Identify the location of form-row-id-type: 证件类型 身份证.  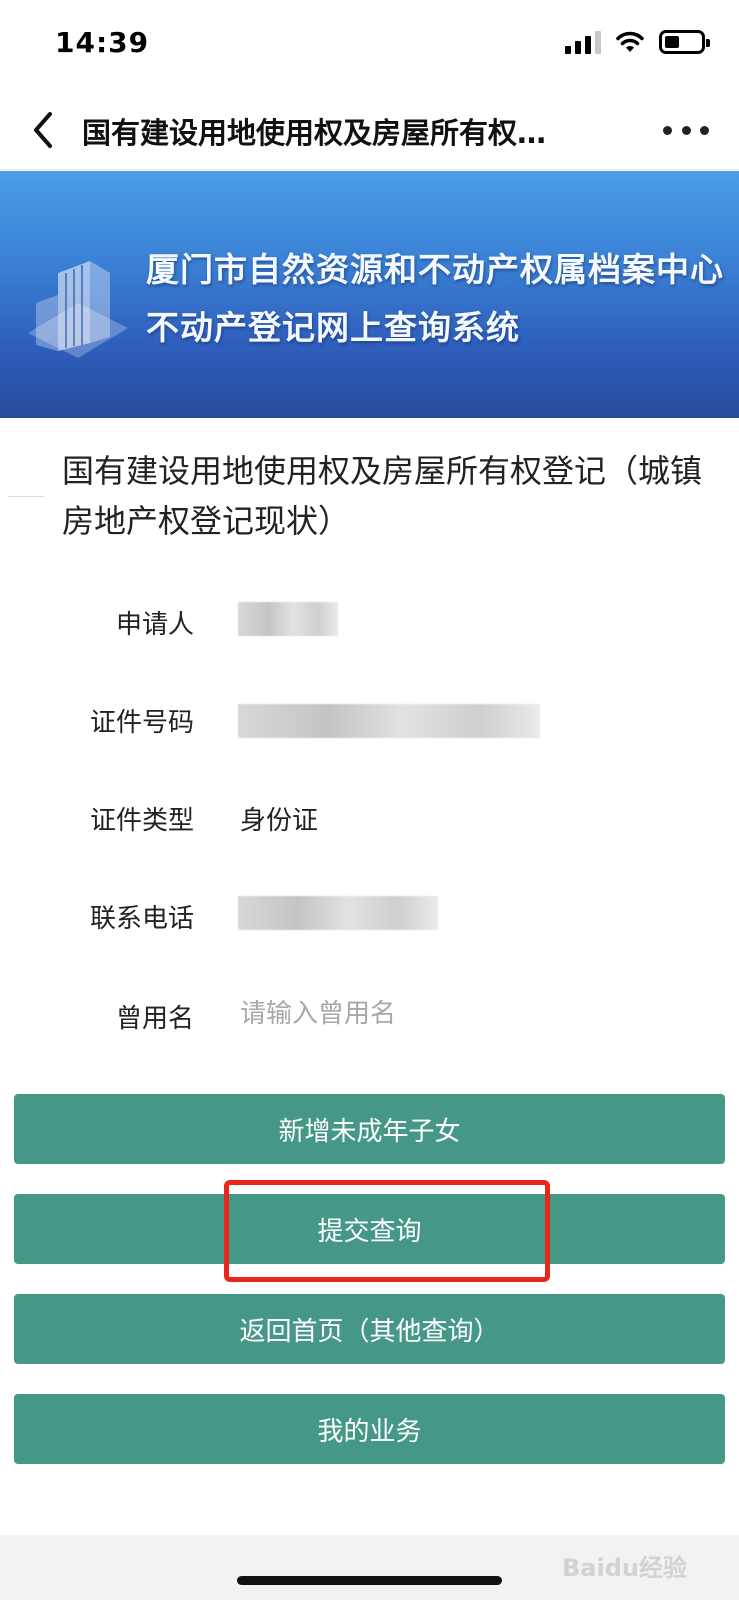
(369, 817).